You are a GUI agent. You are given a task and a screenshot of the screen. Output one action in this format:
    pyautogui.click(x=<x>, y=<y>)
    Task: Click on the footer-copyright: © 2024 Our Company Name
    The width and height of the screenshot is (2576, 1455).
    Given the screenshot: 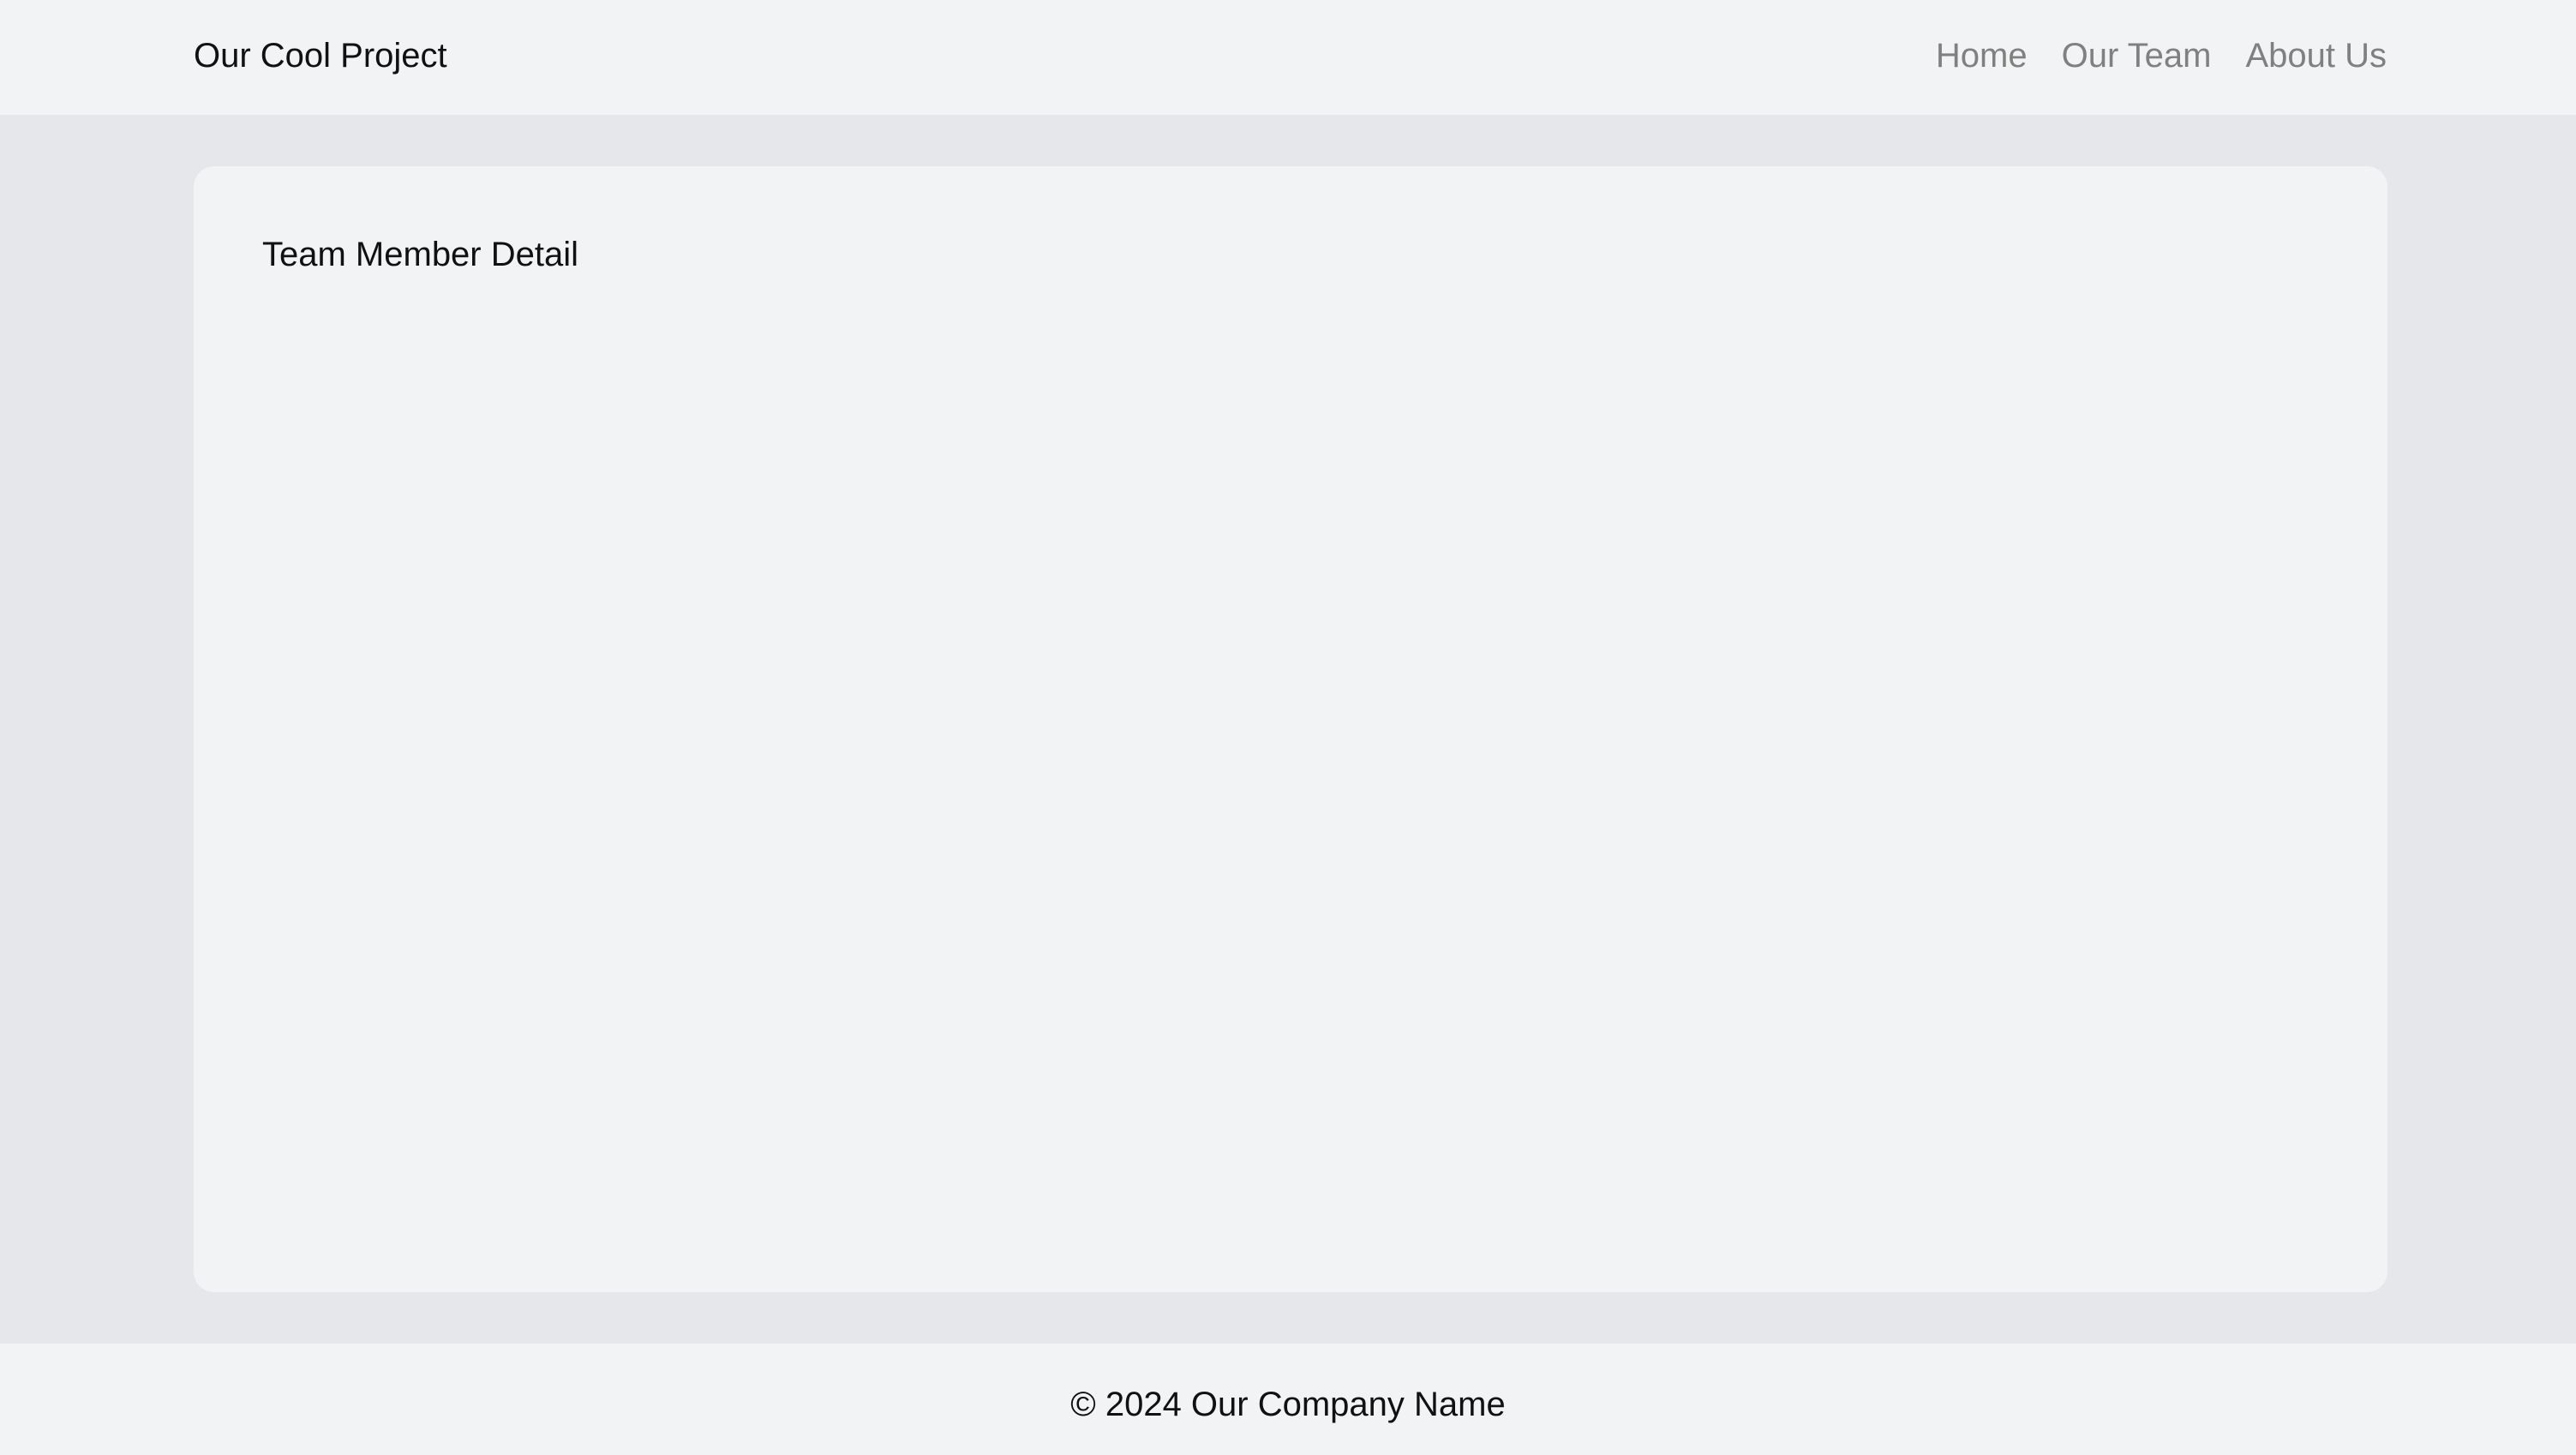 What is the action you would take?
    pyautogui.click(x=1288, y=1404)
    